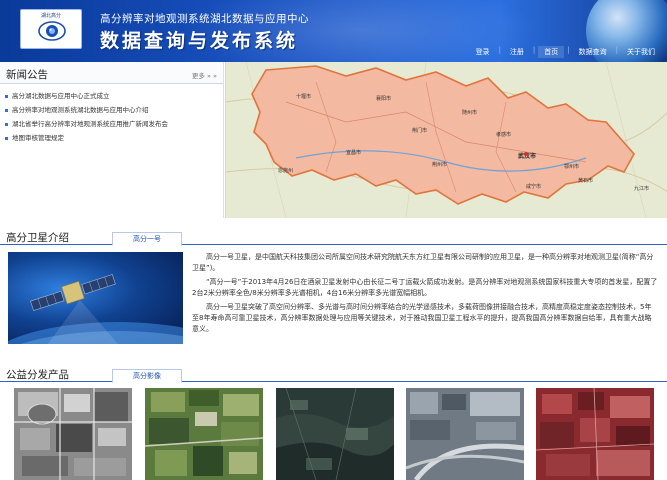 The height and width of the screenshot is (480, 667). Describe the element at coordinates (383, 98) in the screenshot. I see `map-label: 襄阳市` at that location.